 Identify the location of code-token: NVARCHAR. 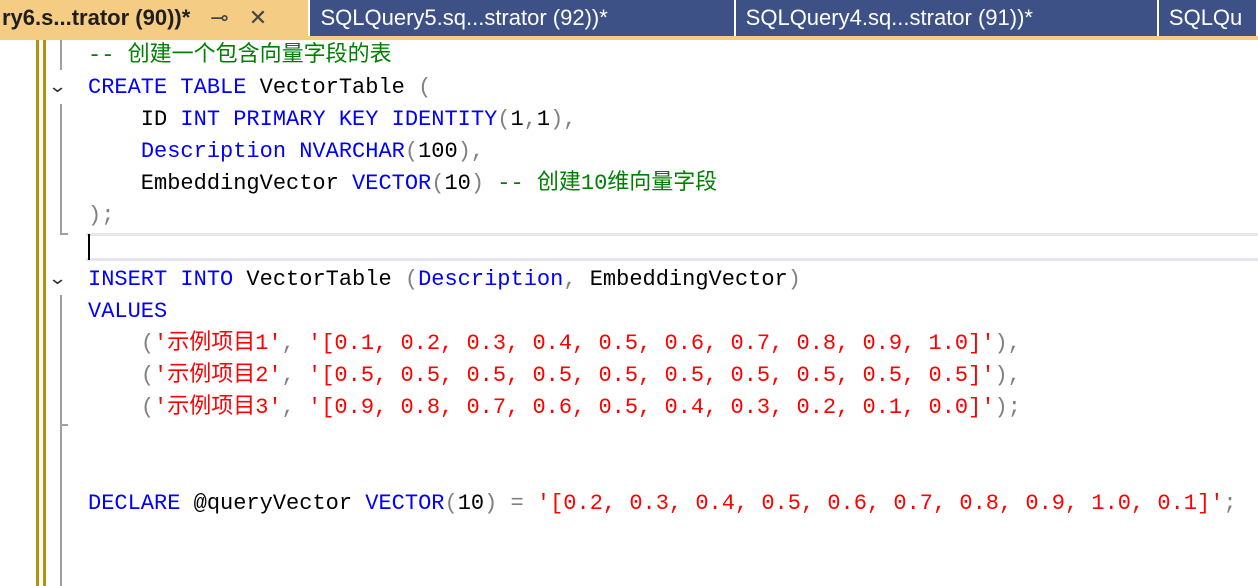
(352, 151).